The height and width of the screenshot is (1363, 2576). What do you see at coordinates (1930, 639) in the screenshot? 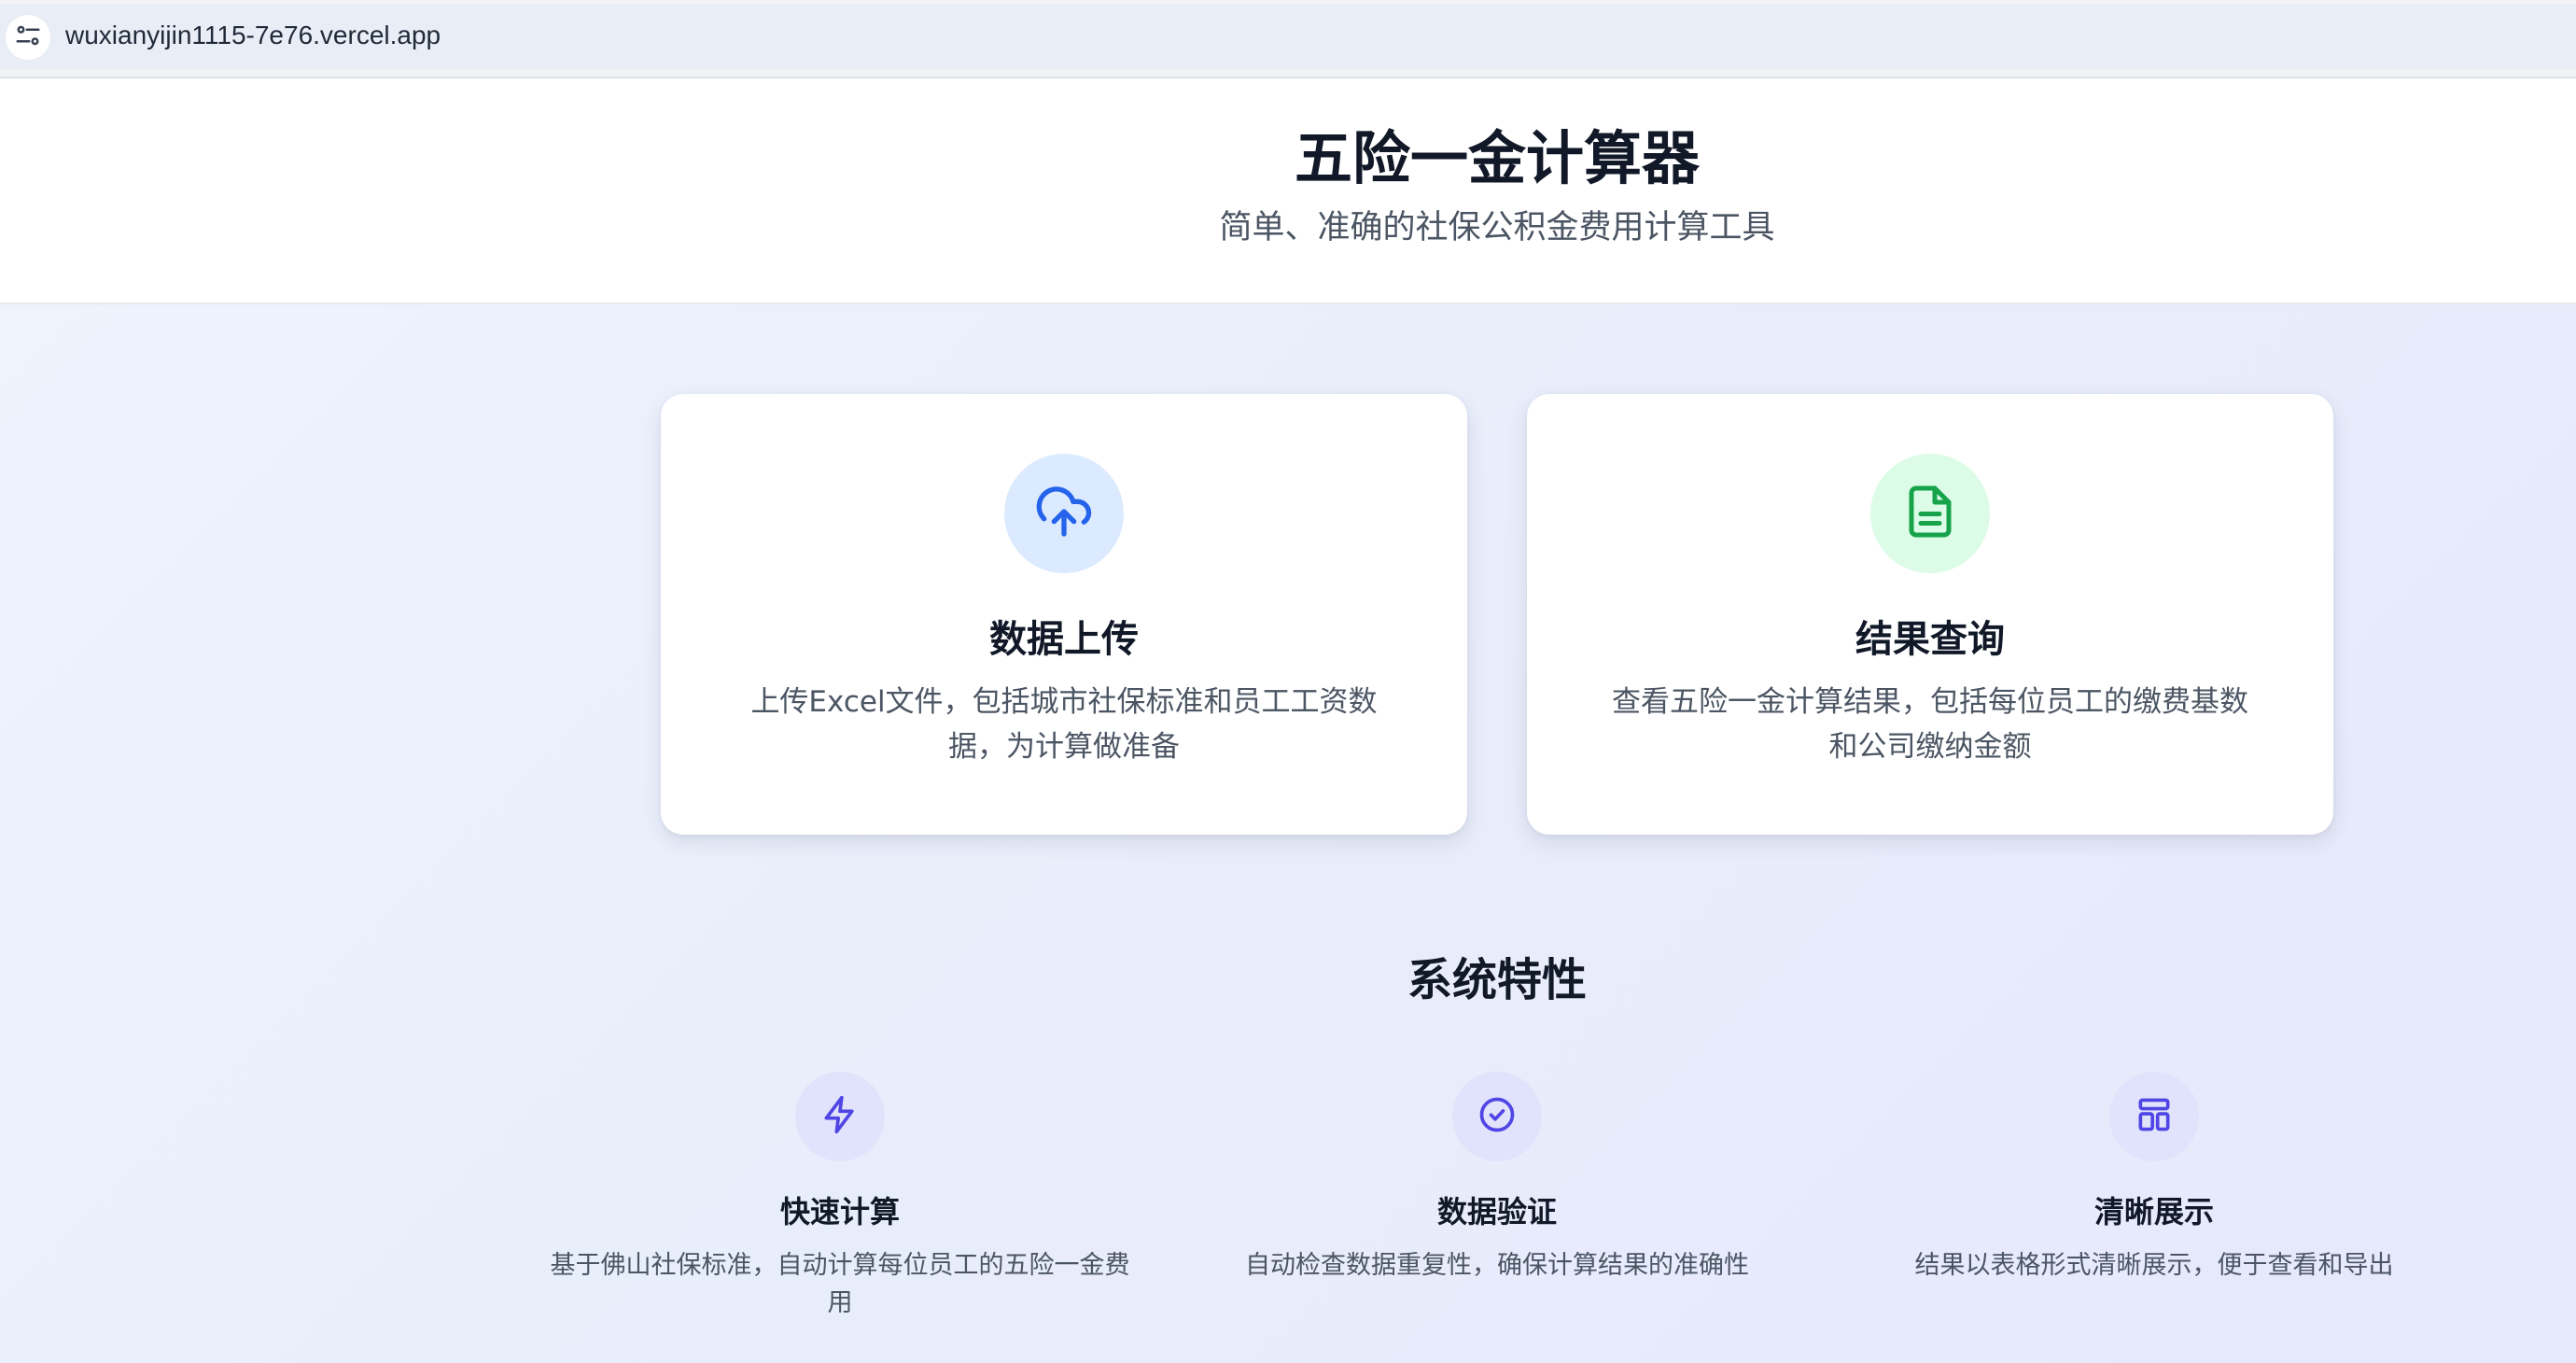
I see `result-card-title: 结果查询` at bounding box center [1930, 639].